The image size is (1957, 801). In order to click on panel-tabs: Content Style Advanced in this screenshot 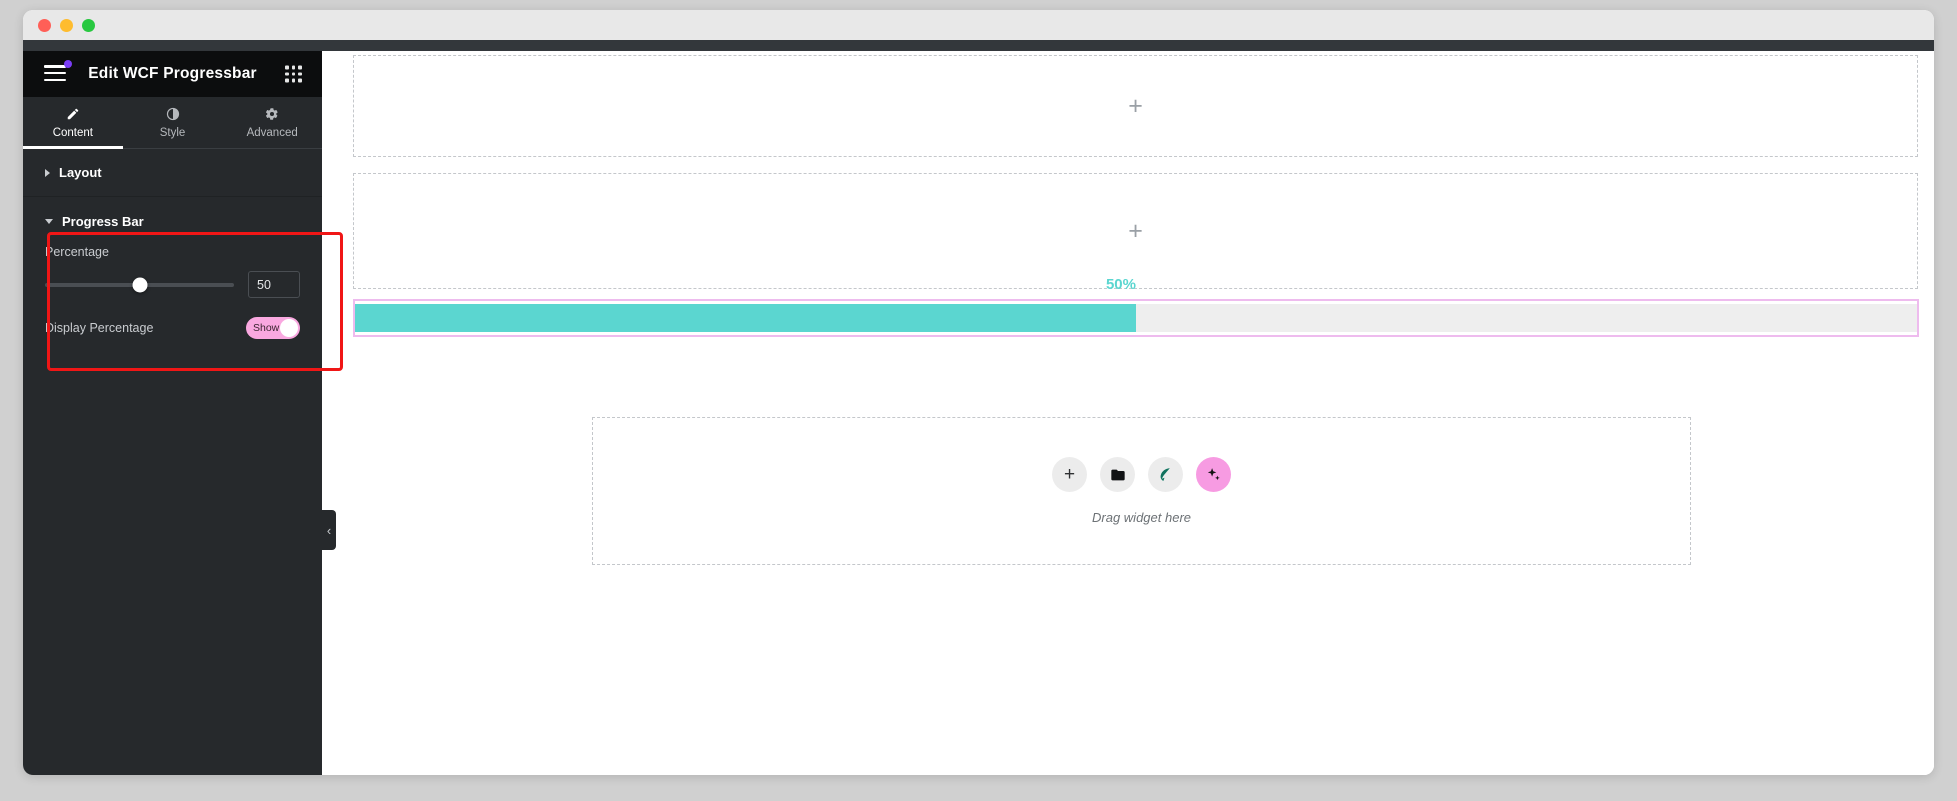, I will do `click(172, 123)`.